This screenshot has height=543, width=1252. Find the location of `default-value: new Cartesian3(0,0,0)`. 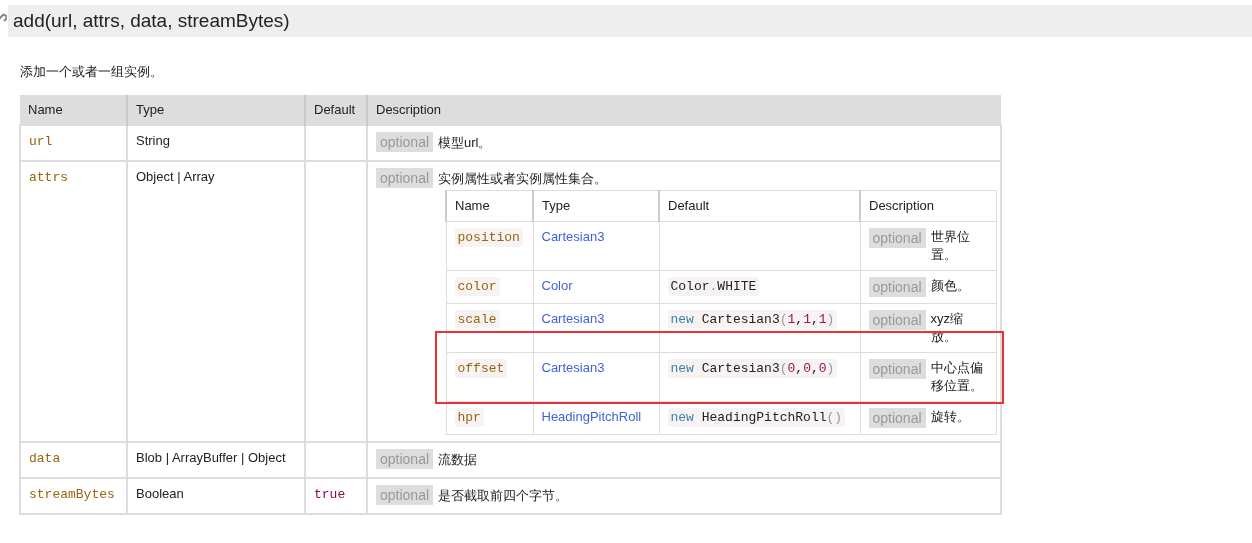

default-value: new Cartesian3(0,0,0) is located at coordinates (752, 368).